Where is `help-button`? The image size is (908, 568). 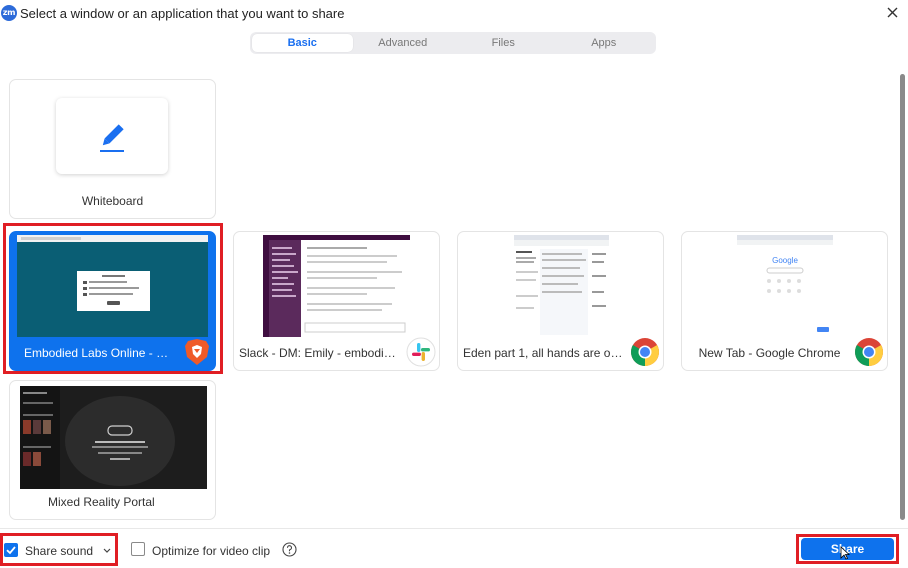
help-button is located at coordinates (289, 549).